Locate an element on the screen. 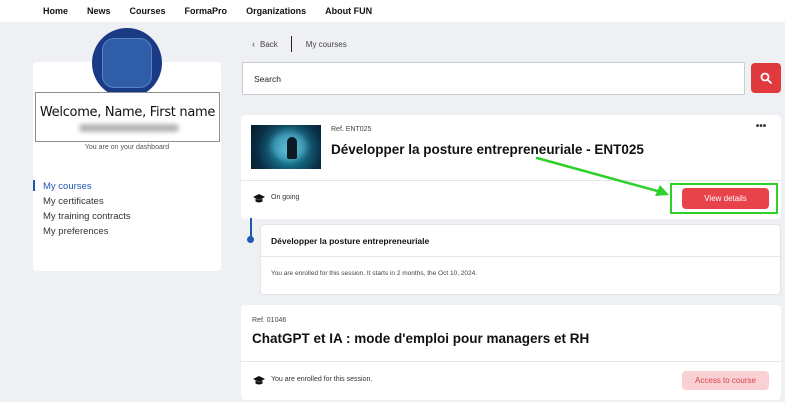 The height and width of the screenshot is (402, 785). active-menu-indicator is located at coordinates (34, 185).